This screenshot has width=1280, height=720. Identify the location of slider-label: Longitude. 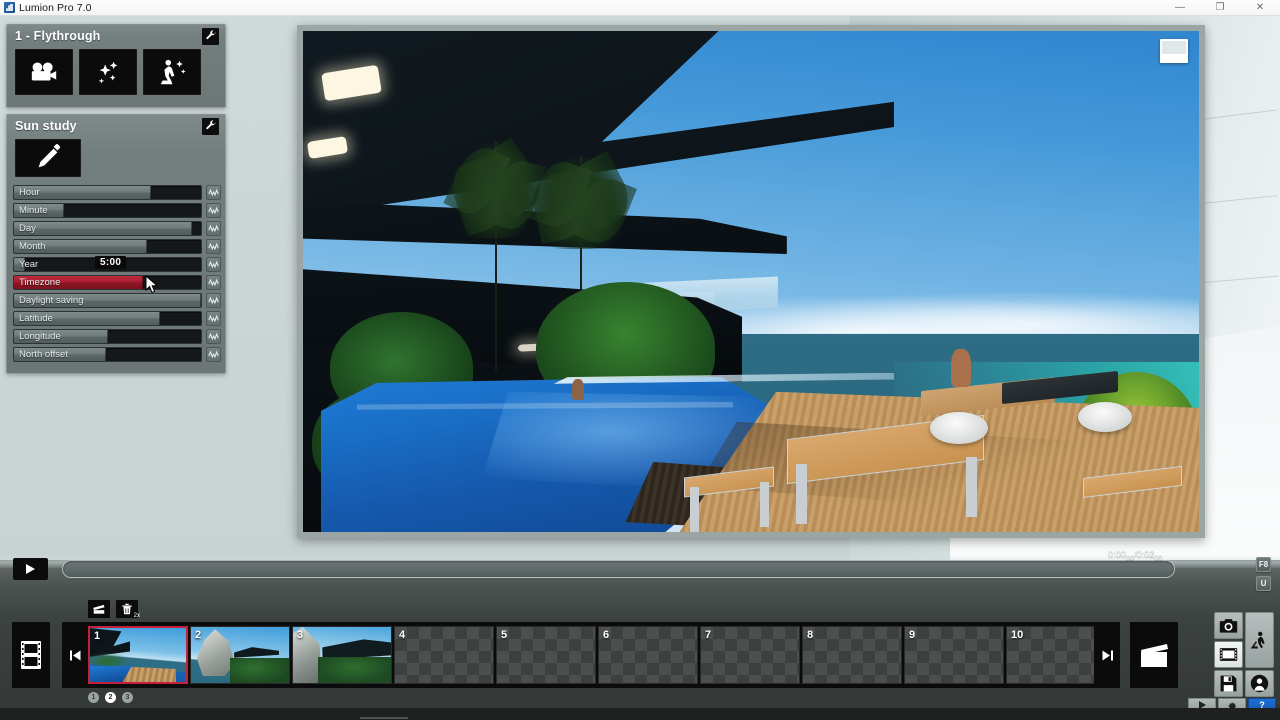
(40, 336).